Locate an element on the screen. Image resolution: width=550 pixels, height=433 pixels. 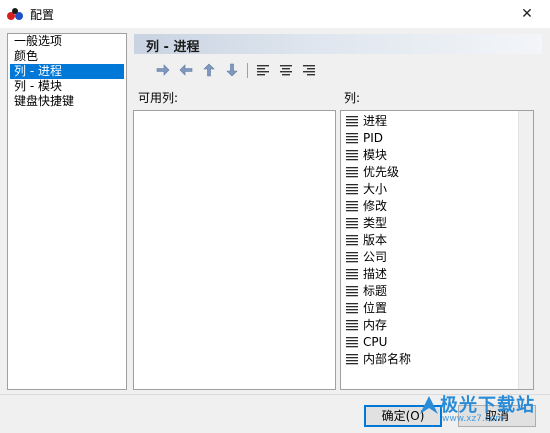
watermark-url: www.xz7.com is located at coordinates (473, 419).